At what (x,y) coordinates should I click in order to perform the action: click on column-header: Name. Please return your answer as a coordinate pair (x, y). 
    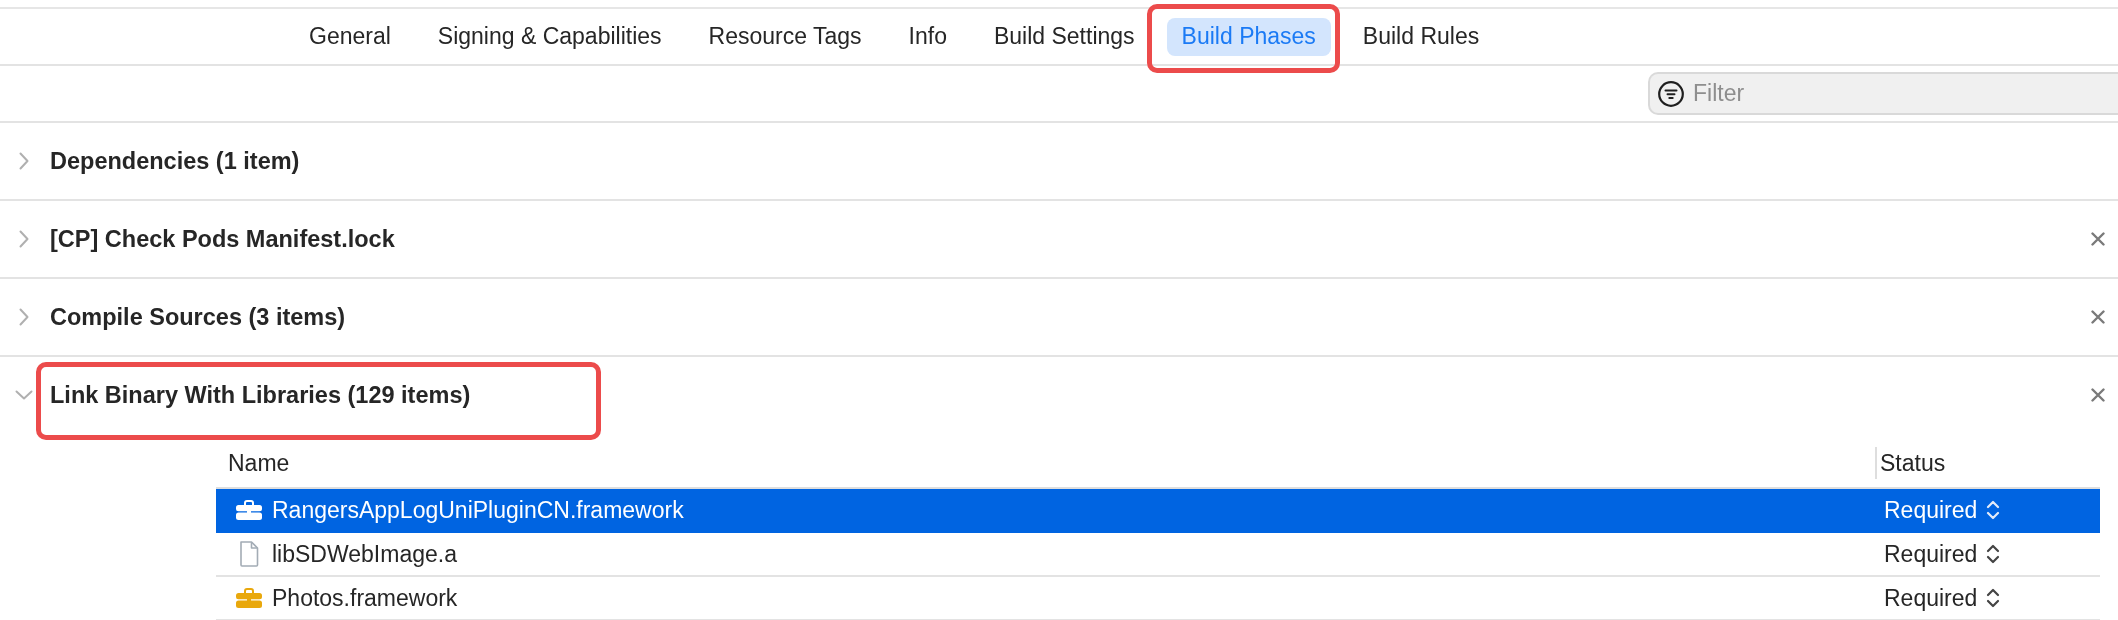
    Looking at the image, I should click on (259, 463).